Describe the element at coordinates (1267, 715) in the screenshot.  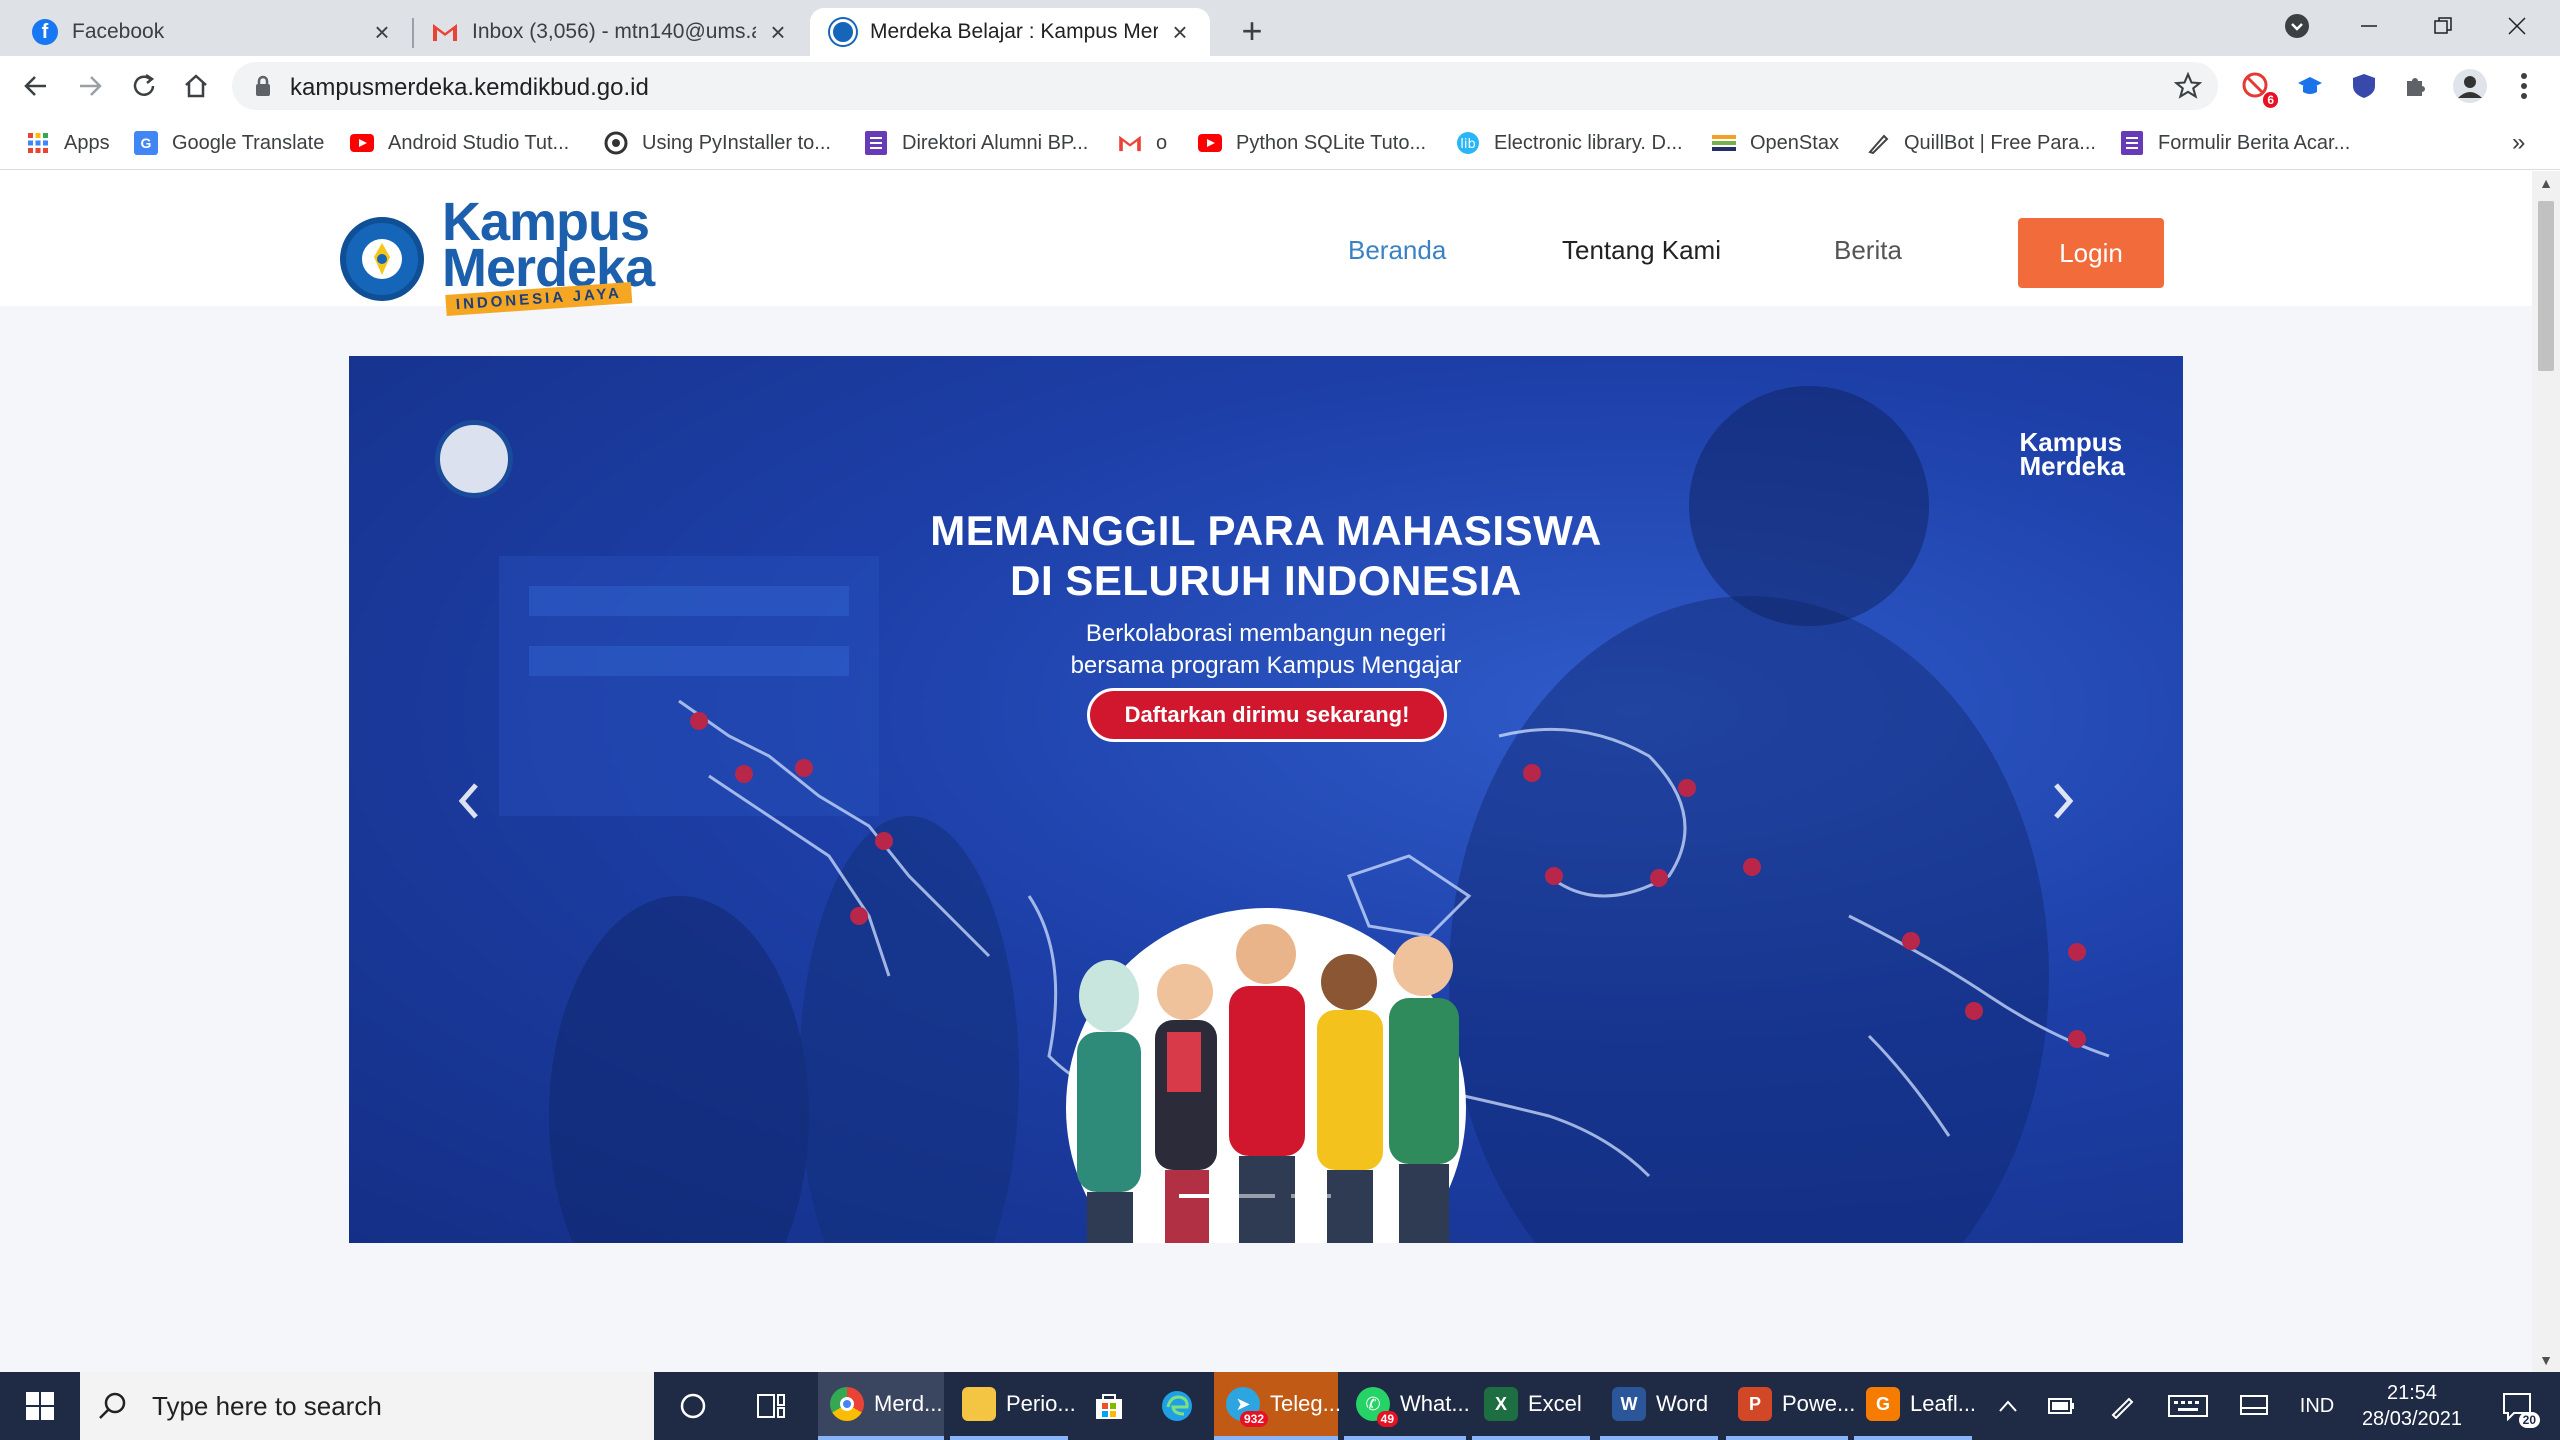
I see `register-now-button: Daftarkan dirimu sekarang!` at that location.